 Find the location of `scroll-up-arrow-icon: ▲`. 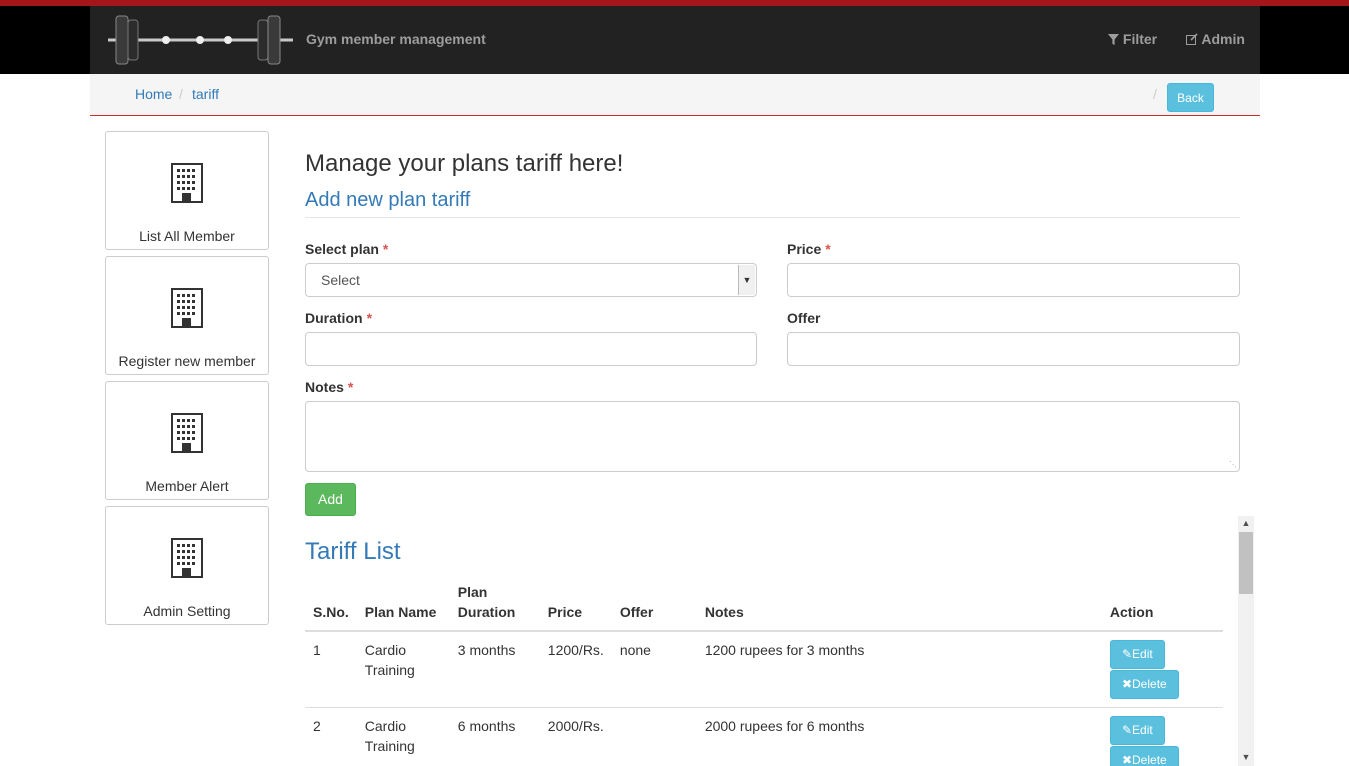

scroll-up-arrow-icon: ▲ is located at coordinates (1246, 523).